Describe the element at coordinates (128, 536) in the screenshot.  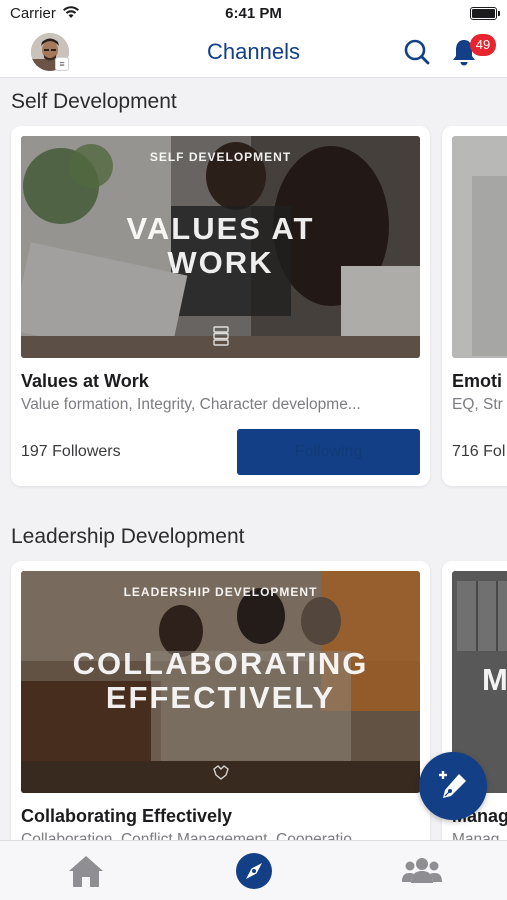
I see `section-title-leadership-development: Leadership Development` at that location.